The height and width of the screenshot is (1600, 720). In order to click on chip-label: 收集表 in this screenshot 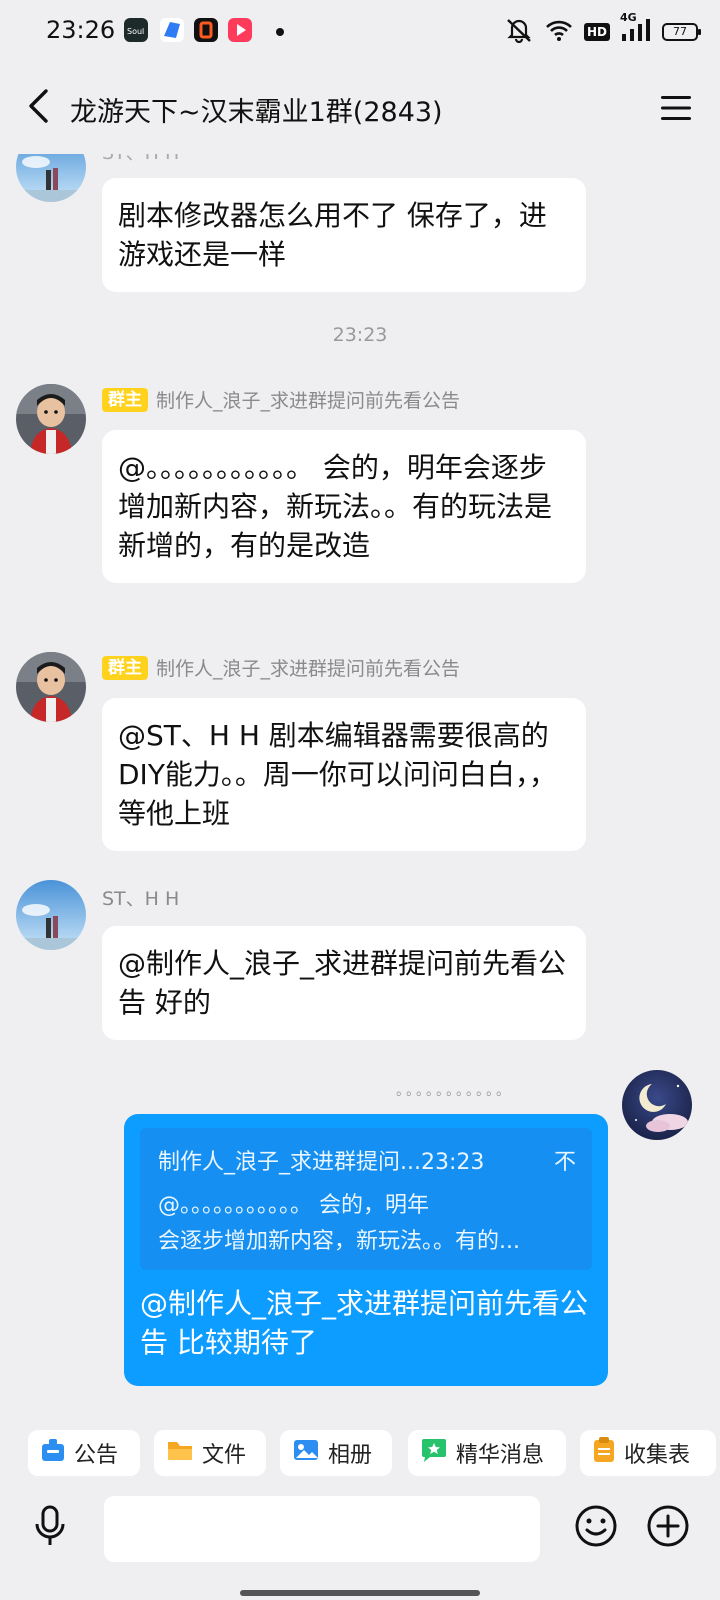, I will do `click(657, 1455)`.